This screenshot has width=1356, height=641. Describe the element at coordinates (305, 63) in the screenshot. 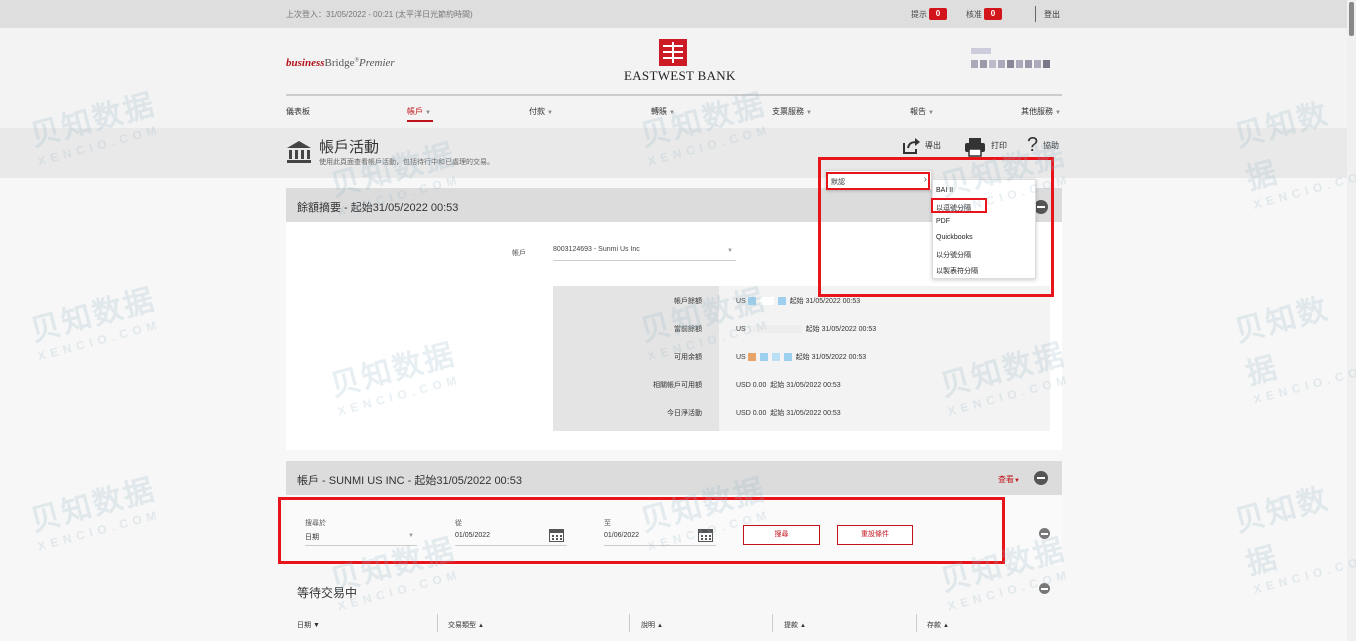

I see `logo-business-text: business` at that location.